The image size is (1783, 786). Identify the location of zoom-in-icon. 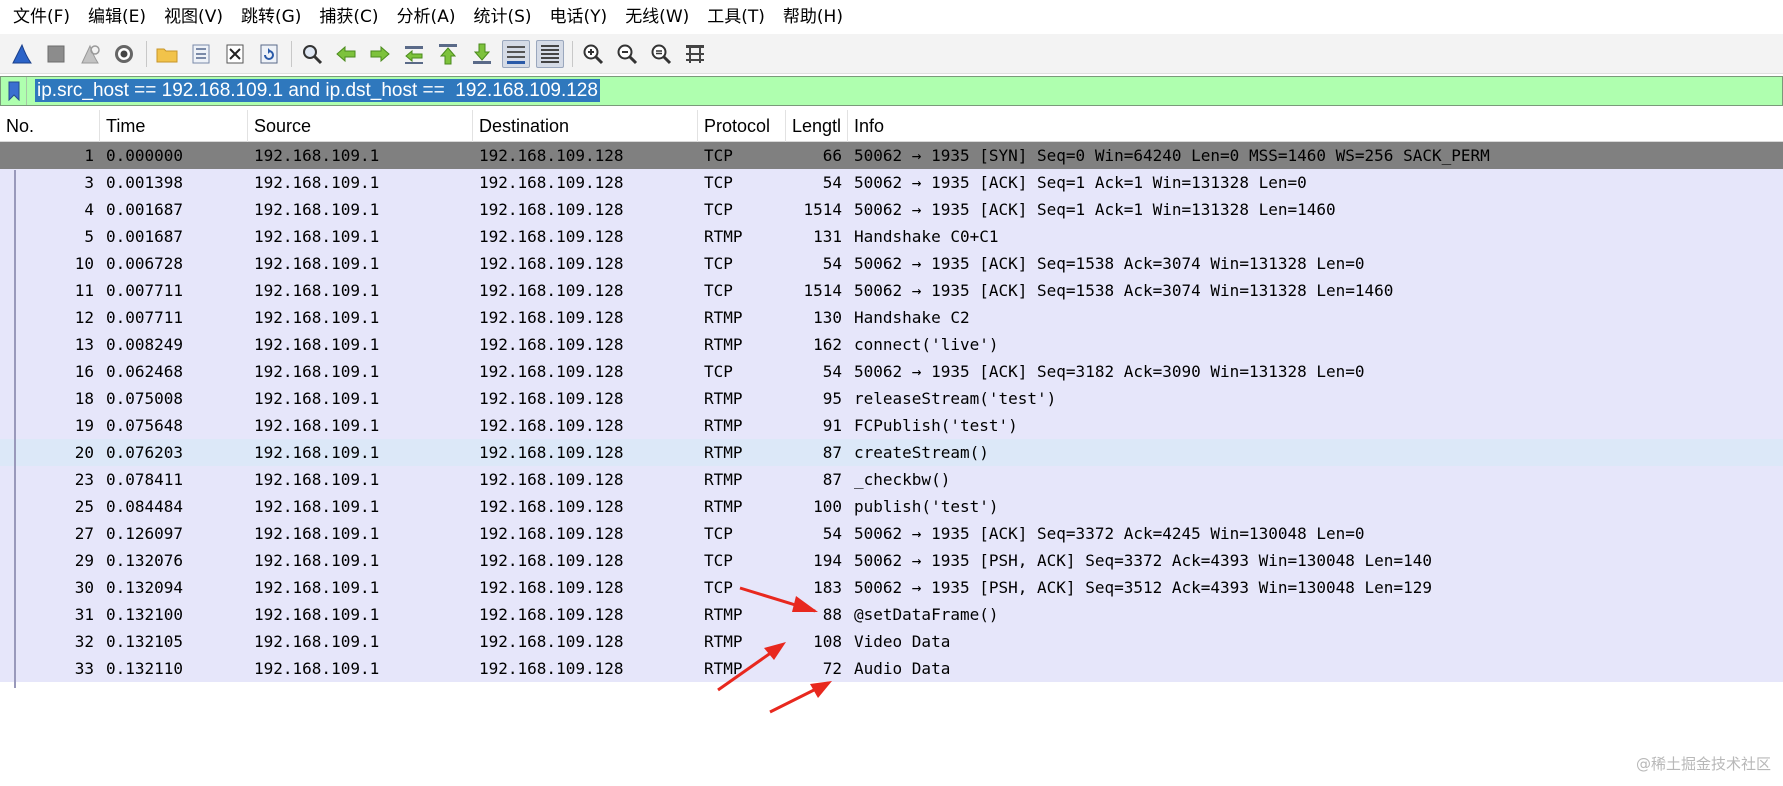
(593, 54).